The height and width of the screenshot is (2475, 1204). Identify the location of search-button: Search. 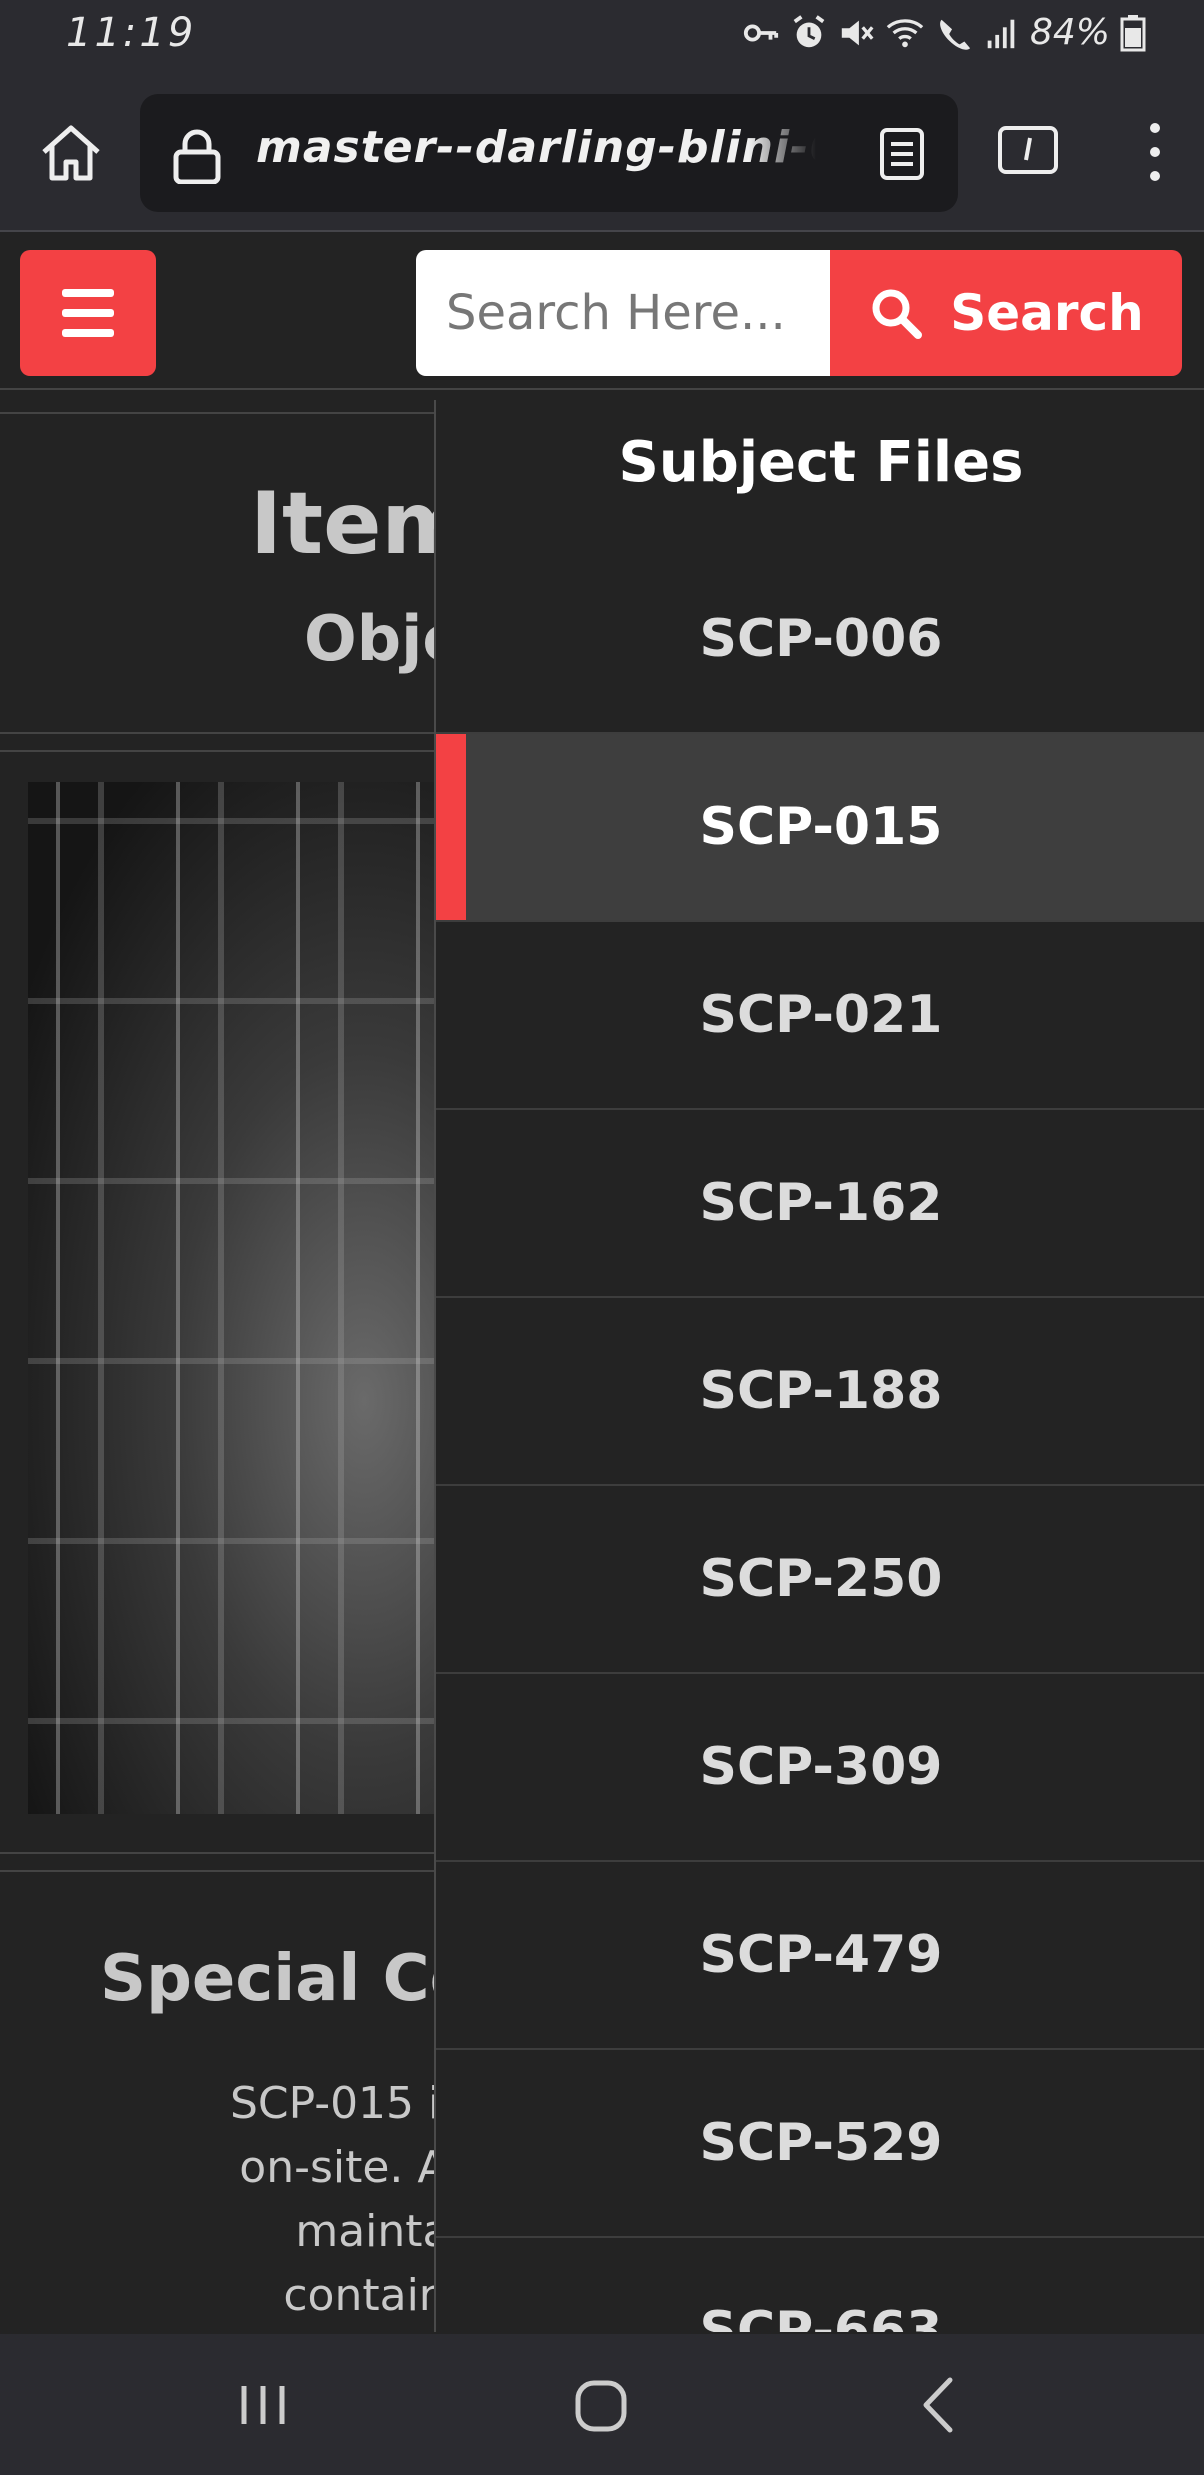
(1006, 313).